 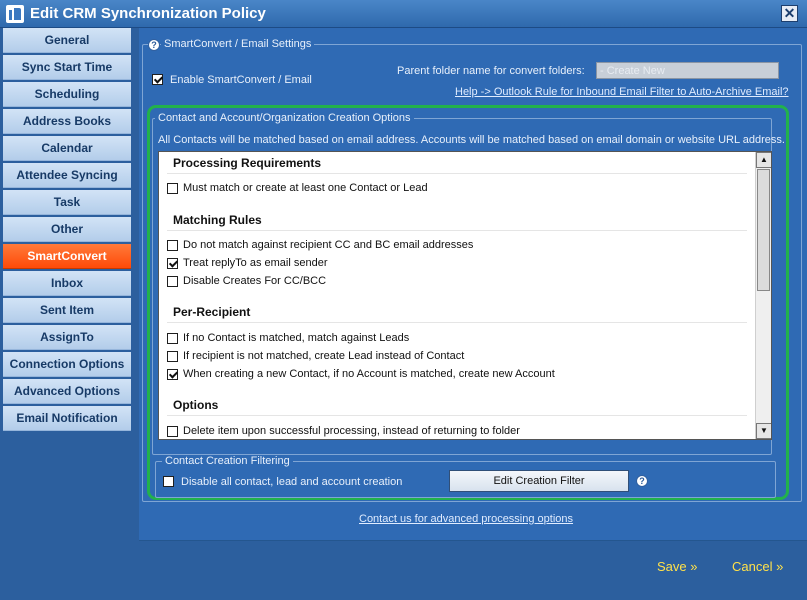 What do you see at coordinates (67, 391) in the screenshot?
I see `sidebar-item-advanced-options: Advanced Options` at bounding box center [67, 391].